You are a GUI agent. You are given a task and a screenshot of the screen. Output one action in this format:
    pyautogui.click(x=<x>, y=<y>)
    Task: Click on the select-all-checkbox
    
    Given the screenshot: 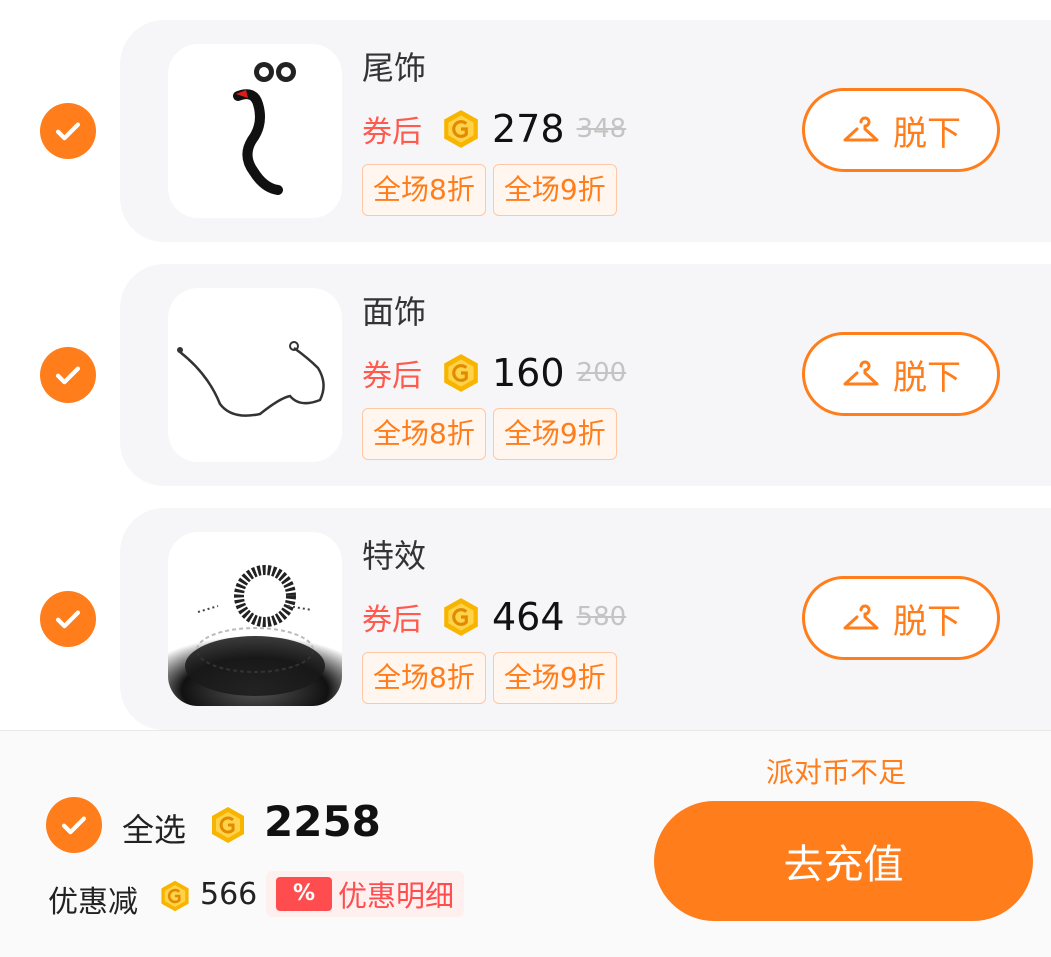 What is the action you would take?
    pyautogui.click(x=74, y=825)
    